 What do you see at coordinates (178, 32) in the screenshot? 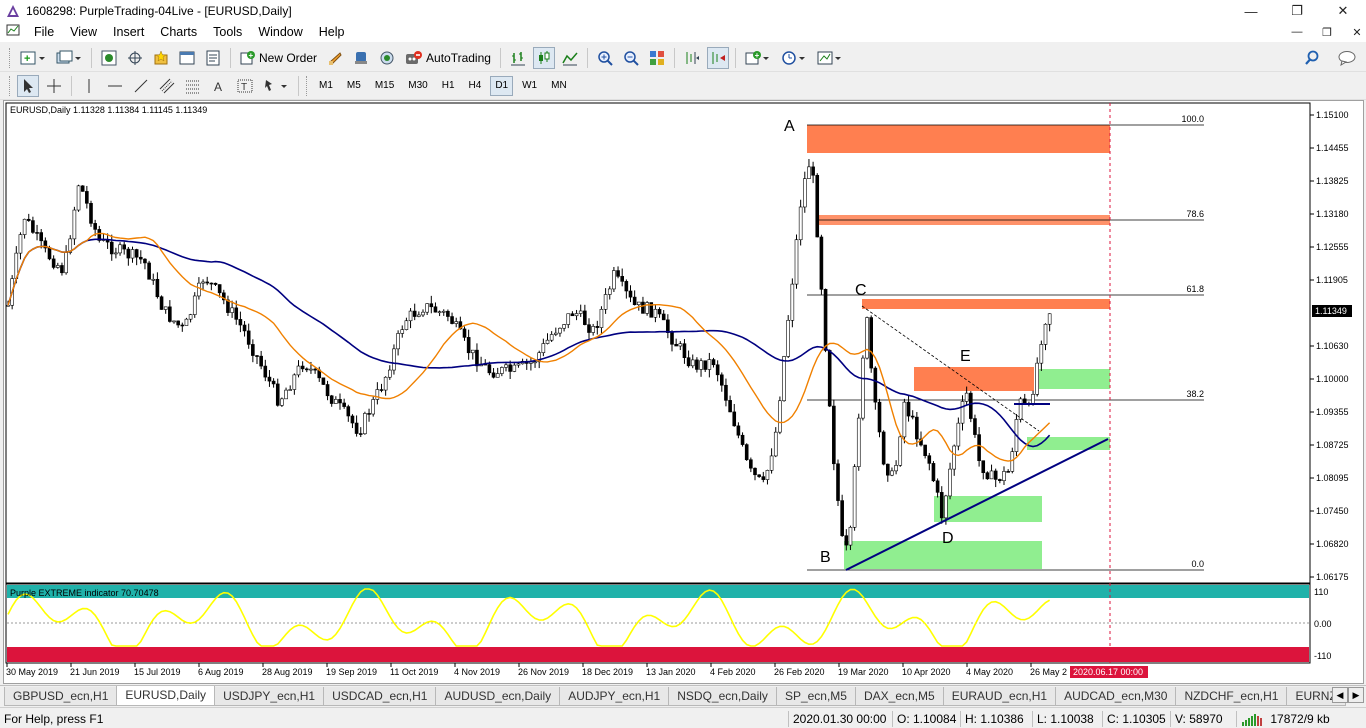
I see `menu-charts: Charts` at bounding box center [178, 32].